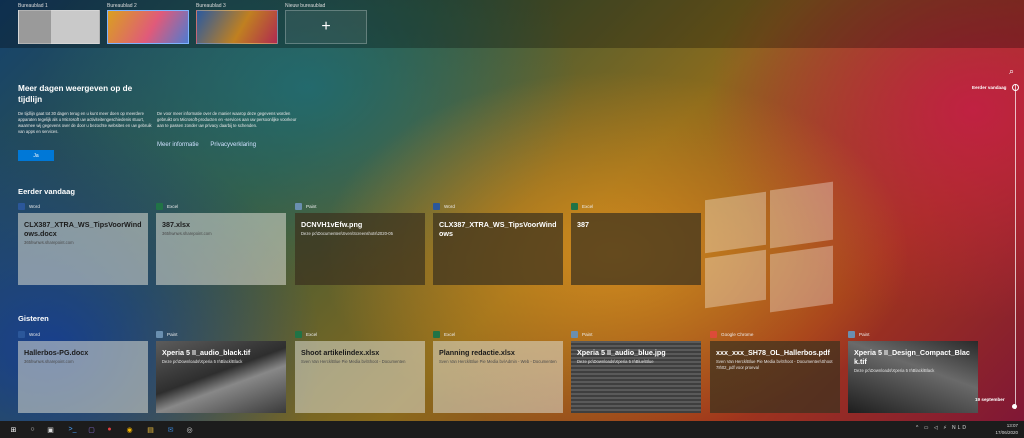 The image size is (1024, 438). I want to click on card-app-label: Excel, so click(444, 334).